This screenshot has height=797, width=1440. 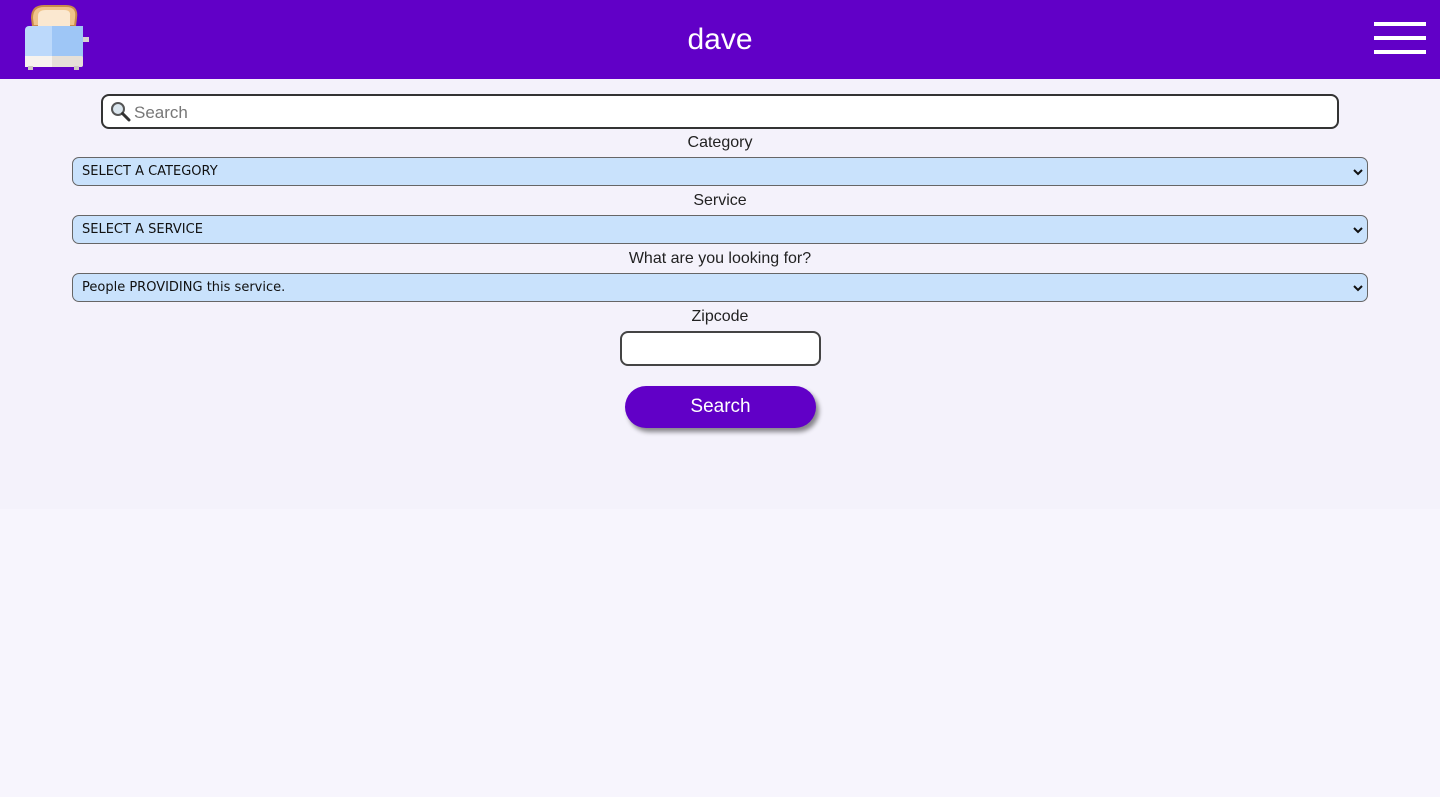 I want to click on service-select: SELECT A SERVICE, so click(x=720, y=229).